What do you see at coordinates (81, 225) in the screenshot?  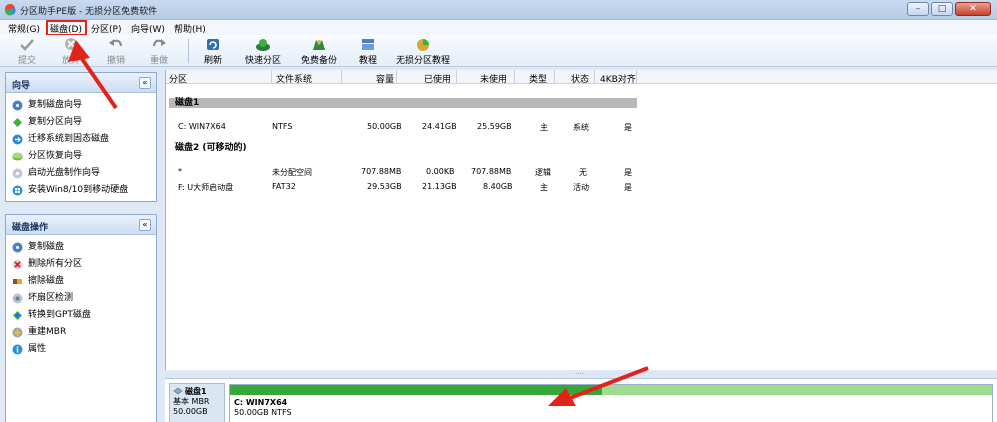 I see `disk-ops-panel-header: 磁盘操作 «` at bounding box center [81, 225].